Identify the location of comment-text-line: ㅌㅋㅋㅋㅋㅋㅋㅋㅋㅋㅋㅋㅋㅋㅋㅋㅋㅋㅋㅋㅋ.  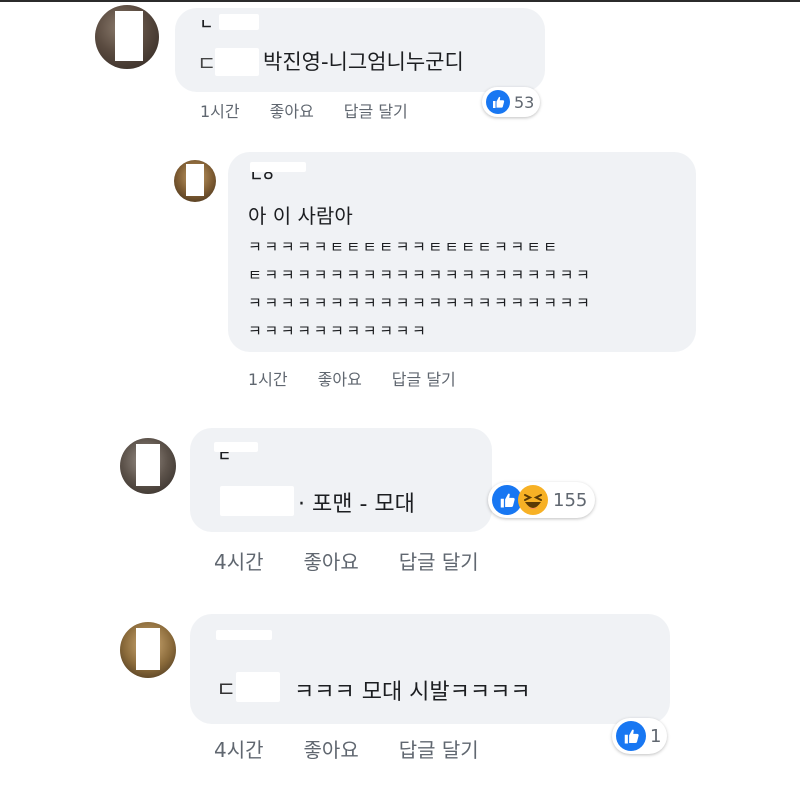
(420, 275).